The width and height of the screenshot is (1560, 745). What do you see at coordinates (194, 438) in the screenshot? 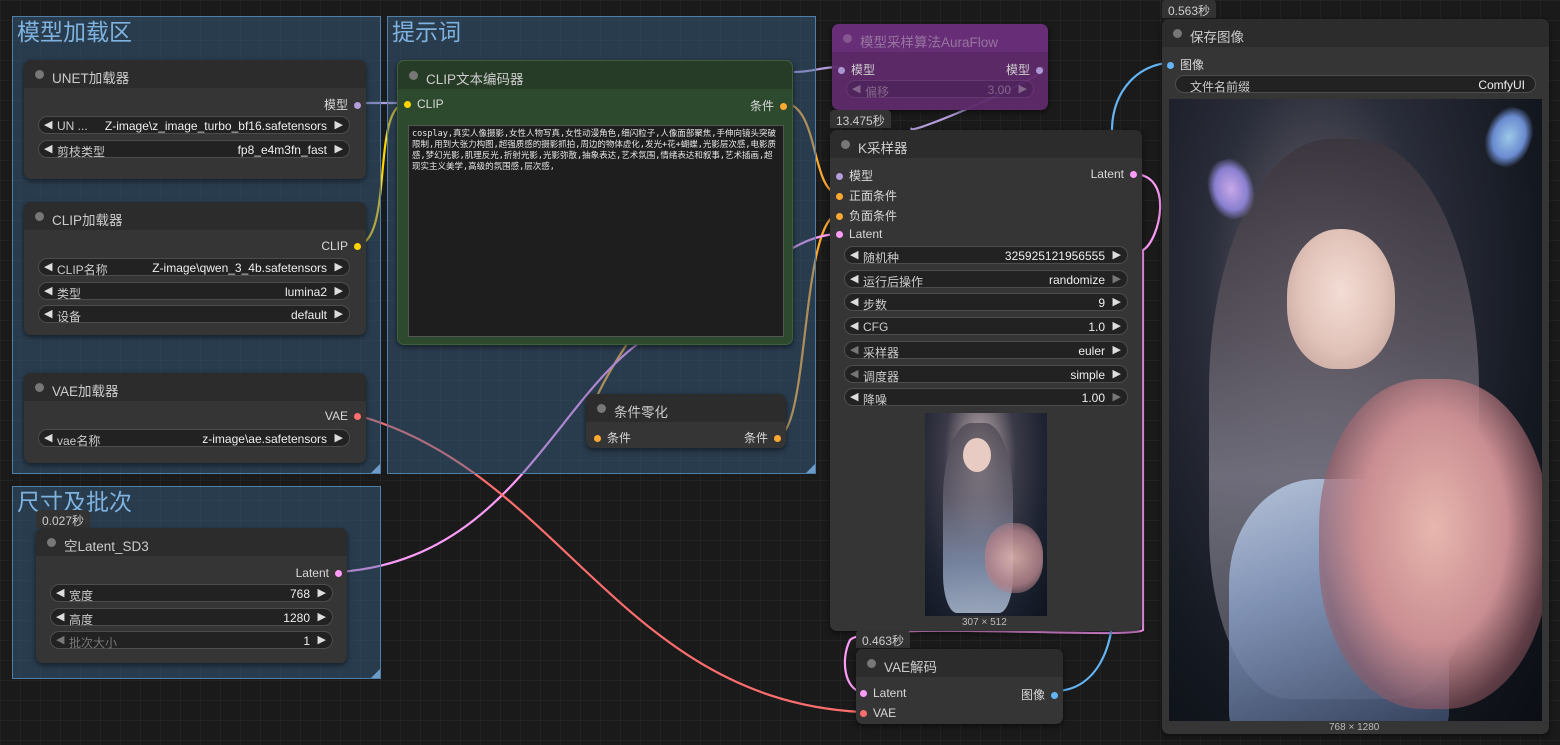
I see `widget-vae-name: ◀ vae名称 z-image\ae.safetensors ▶` at bounding box center [194, 438].